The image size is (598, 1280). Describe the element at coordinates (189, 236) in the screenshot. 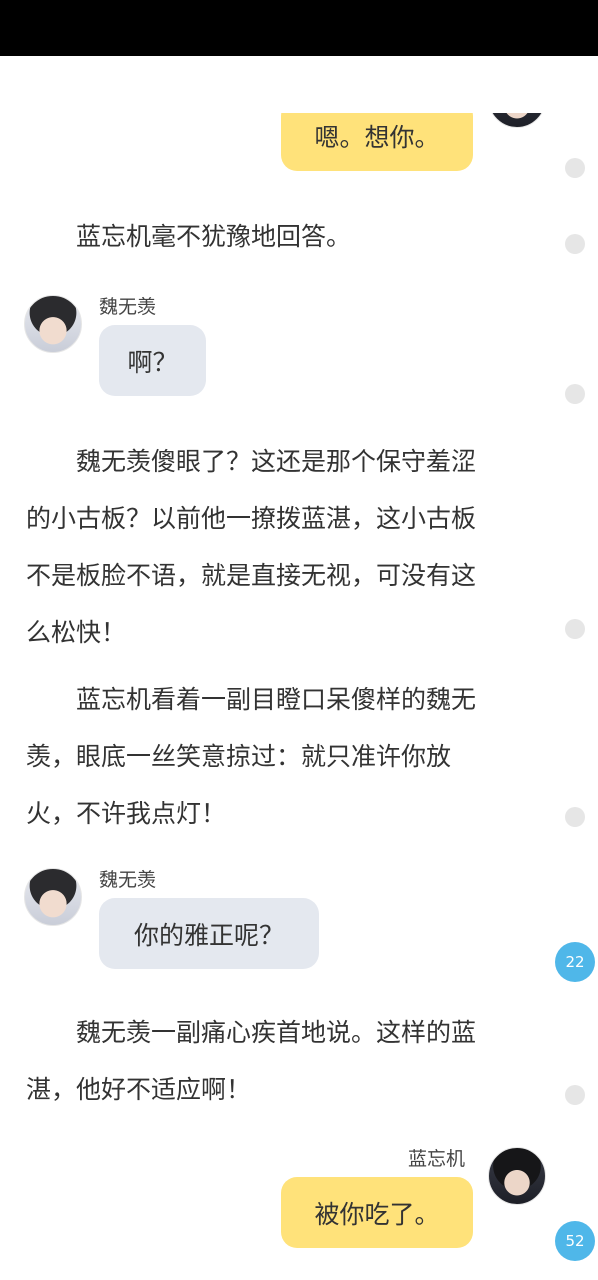

I see `narration-line: 蓝忘机毫不犹豫地回答。` at that location.